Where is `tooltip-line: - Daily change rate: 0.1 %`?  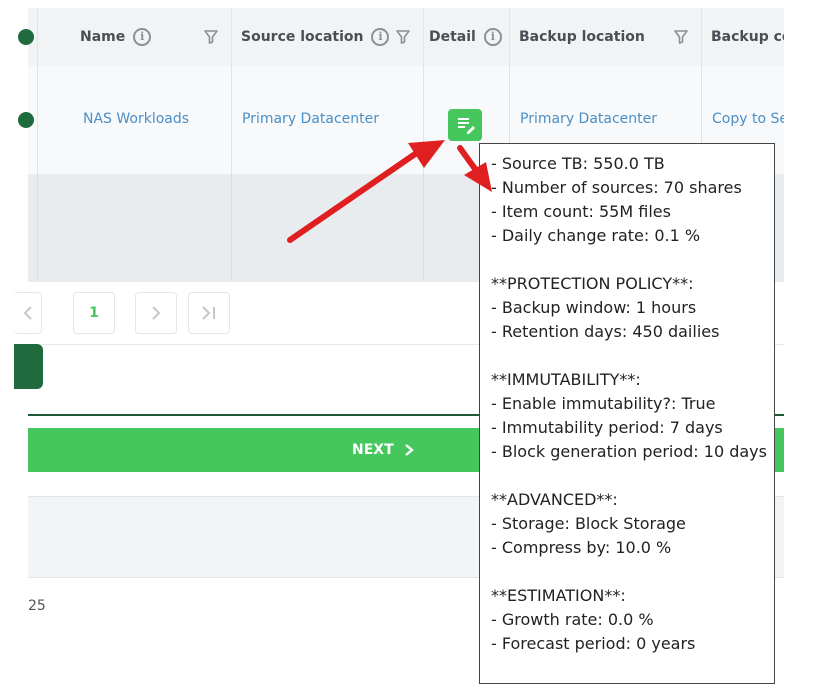 tooltip-line: - Daily change rate: 0.1 % is located at coordinates (596, 235).